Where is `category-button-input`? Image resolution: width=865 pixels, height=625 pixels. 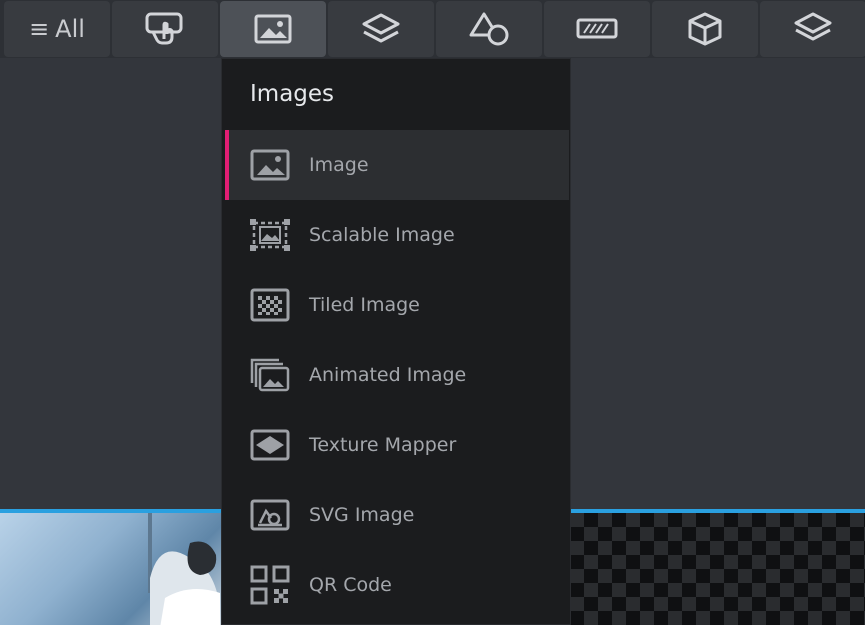 category-button-input is located at coordinates (165, 29).